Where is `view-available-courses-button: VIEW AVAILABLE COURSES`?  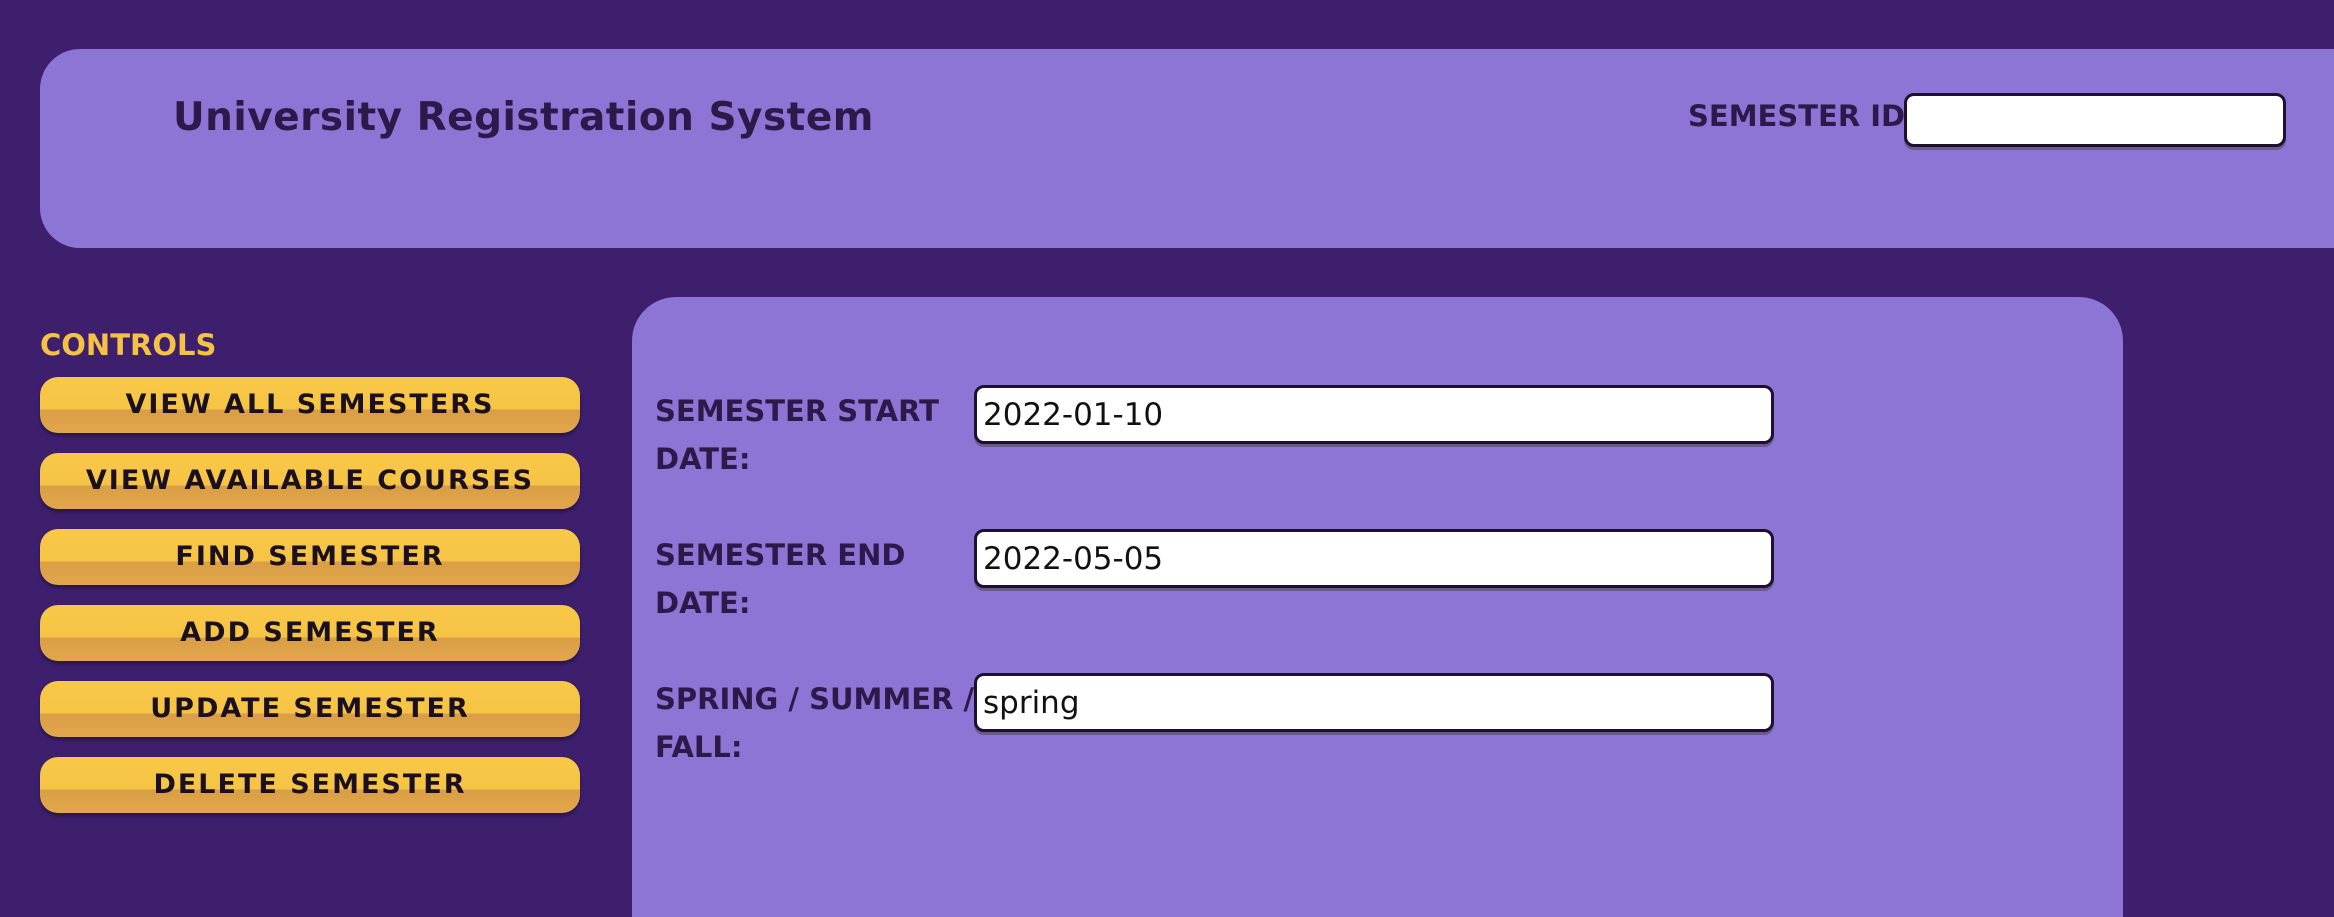
view-available-courses-button: VIEW AVAILABLE COURSES is located at coordinates (310, 481).